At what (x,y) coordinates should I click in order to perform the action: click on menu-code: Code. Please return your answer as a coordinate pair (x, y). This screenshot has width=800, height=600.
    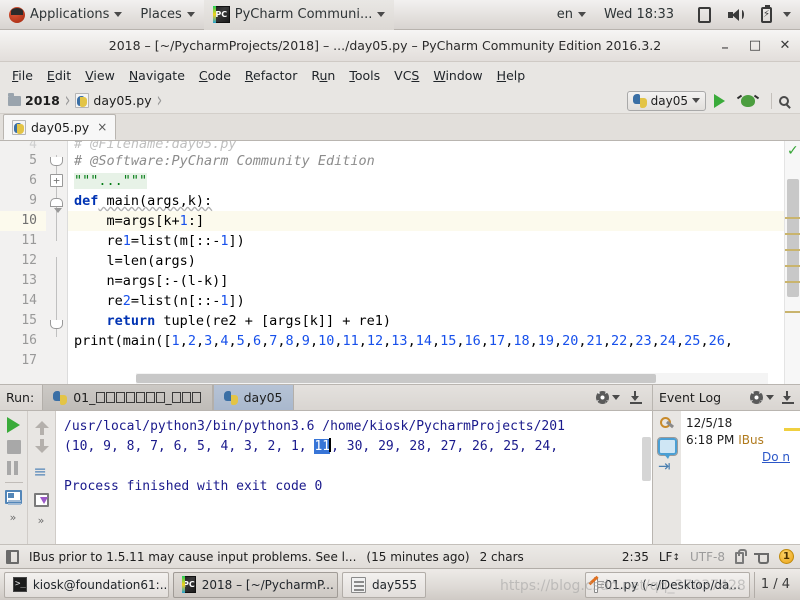
    Looking at the image, I should click on (215, 75).